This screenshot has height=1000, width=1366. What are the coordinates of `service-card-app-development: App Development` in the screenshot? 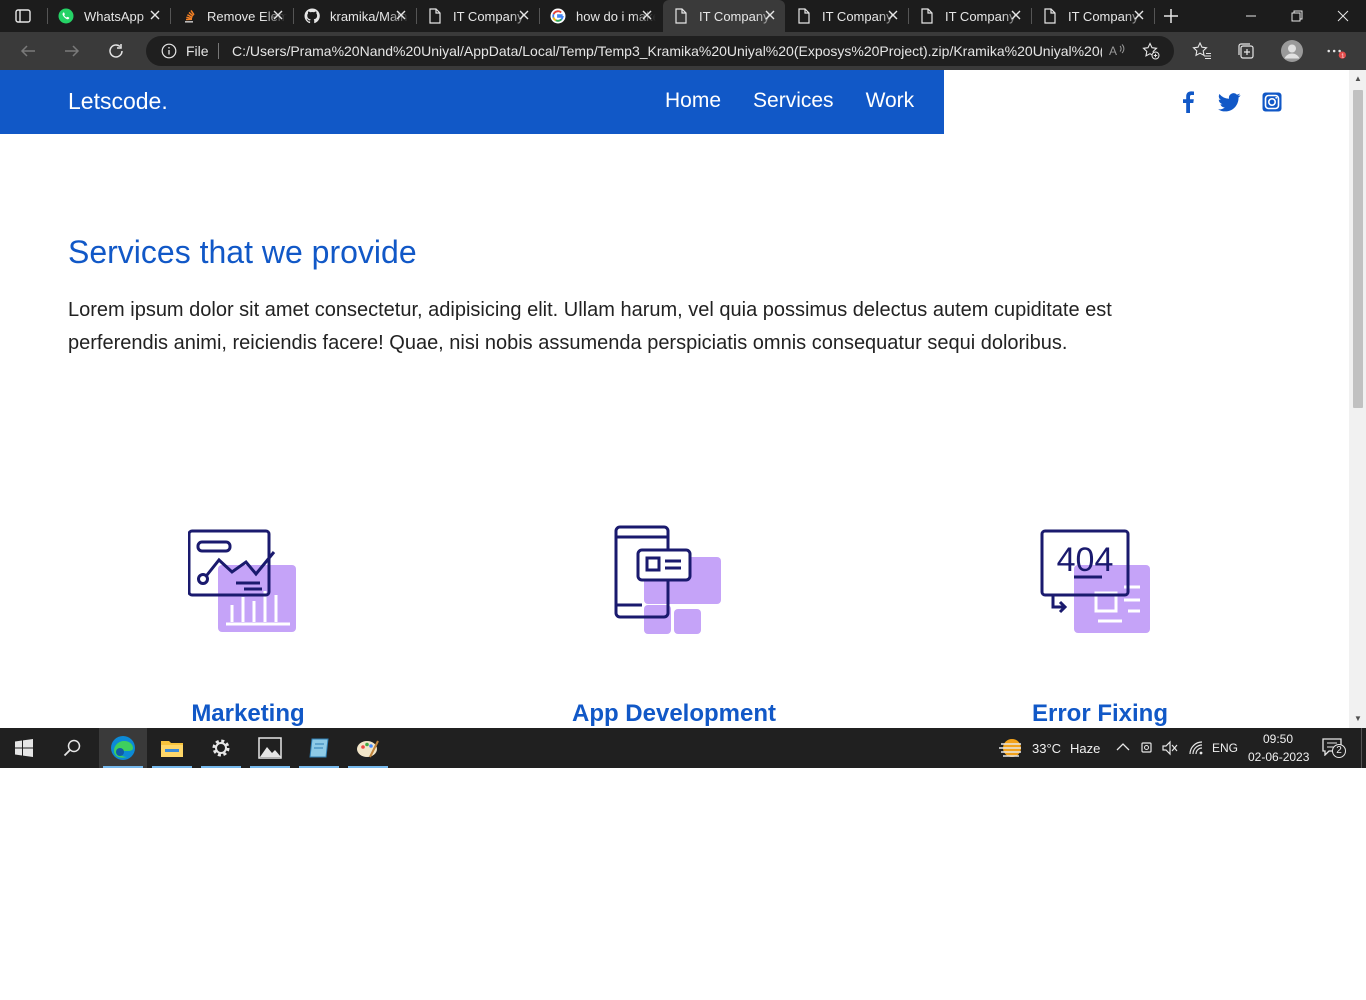 It's located at (674, 626).